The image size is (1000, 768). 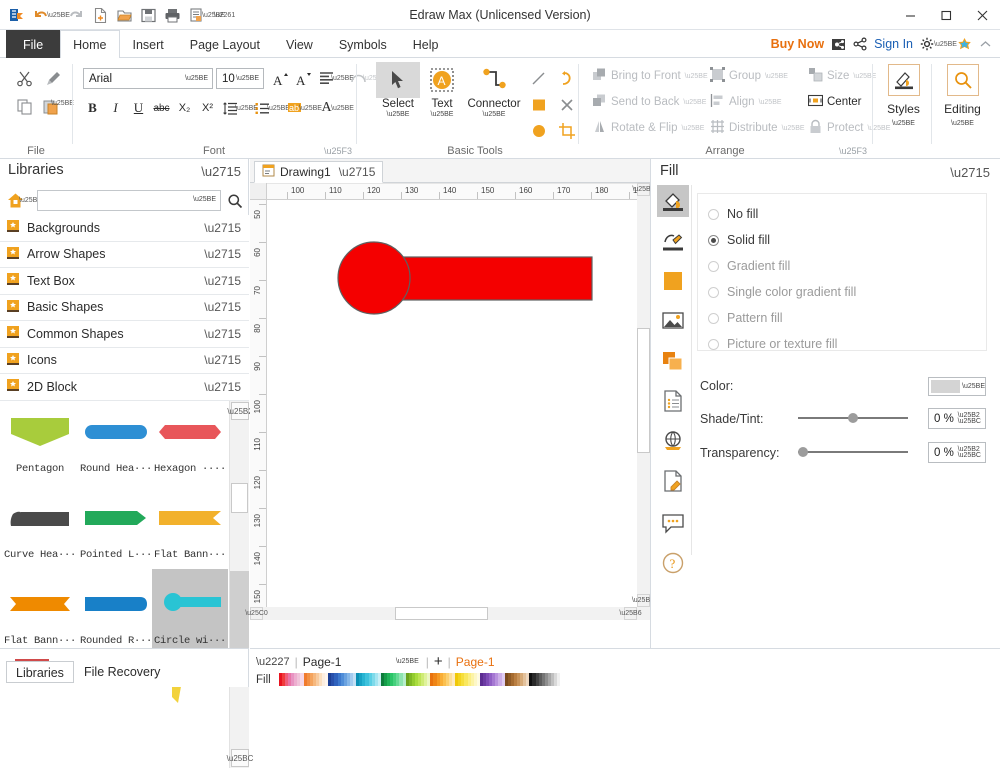 What do you see at coordinates (25, 79) in the screenshot?
I see `cut-icon` at bounding box center [25, 79].